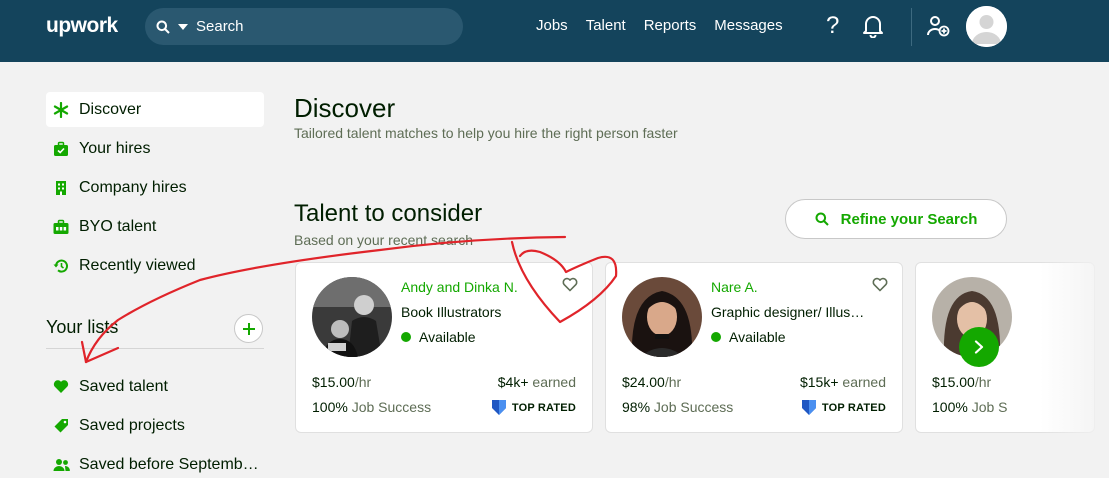 This screenshot has height=478, width=1109. I want to click on sidebar-item-company-hires: Company hires, so click(155, 187).